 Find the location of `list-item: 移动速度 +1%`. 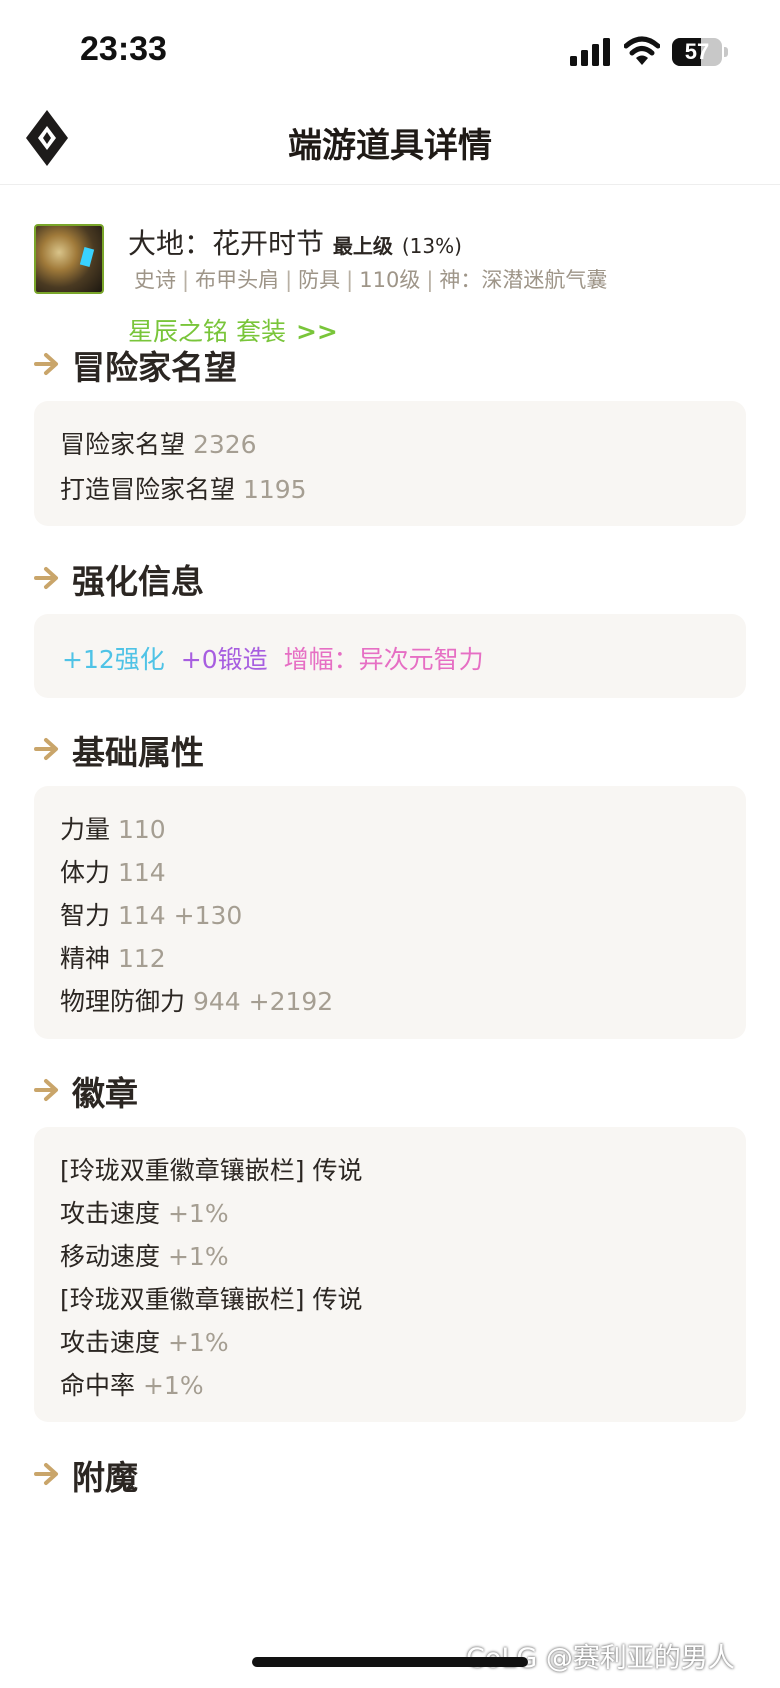

list-item: 移动速度 +1% is located at coordinates (144, 1256).